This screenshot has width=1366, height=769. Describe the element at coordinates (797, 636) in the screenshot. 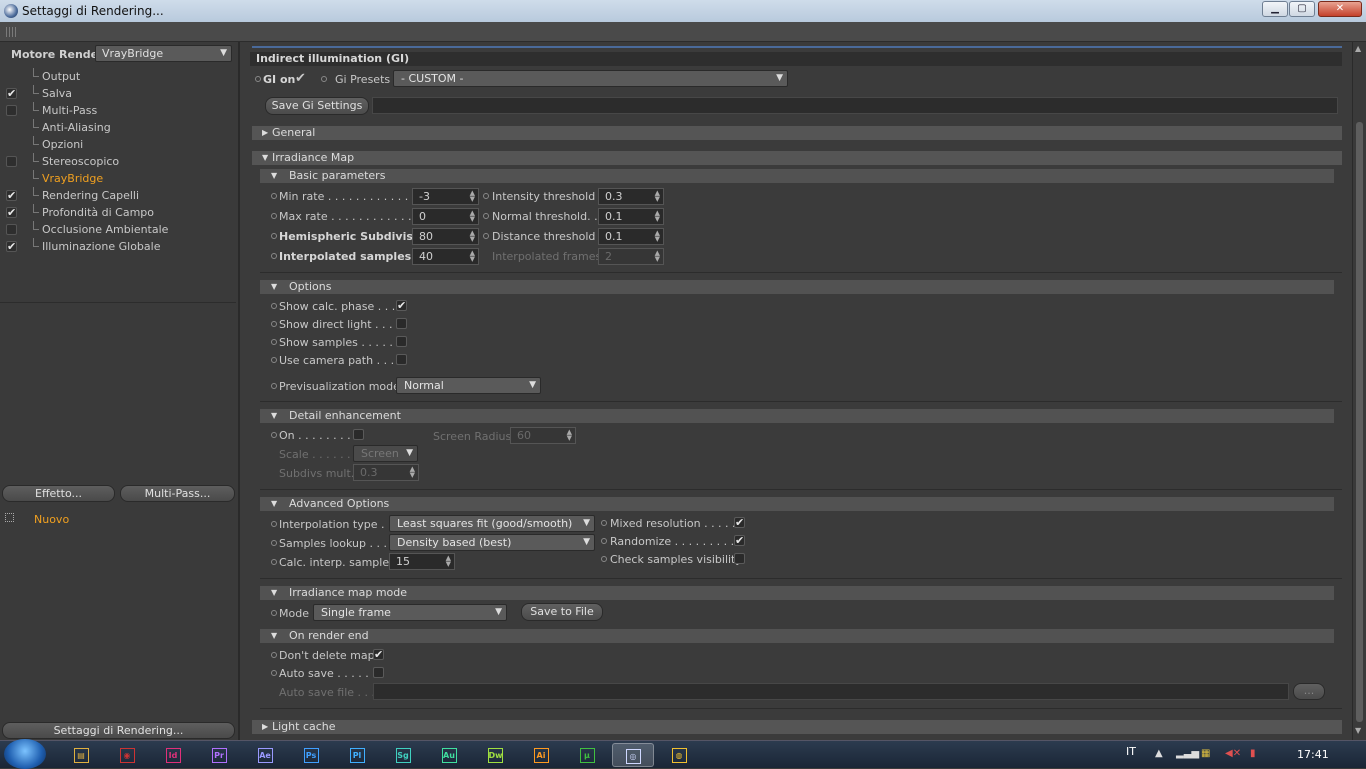

I see `on-render-end-header: ▼ On render end` at that location.